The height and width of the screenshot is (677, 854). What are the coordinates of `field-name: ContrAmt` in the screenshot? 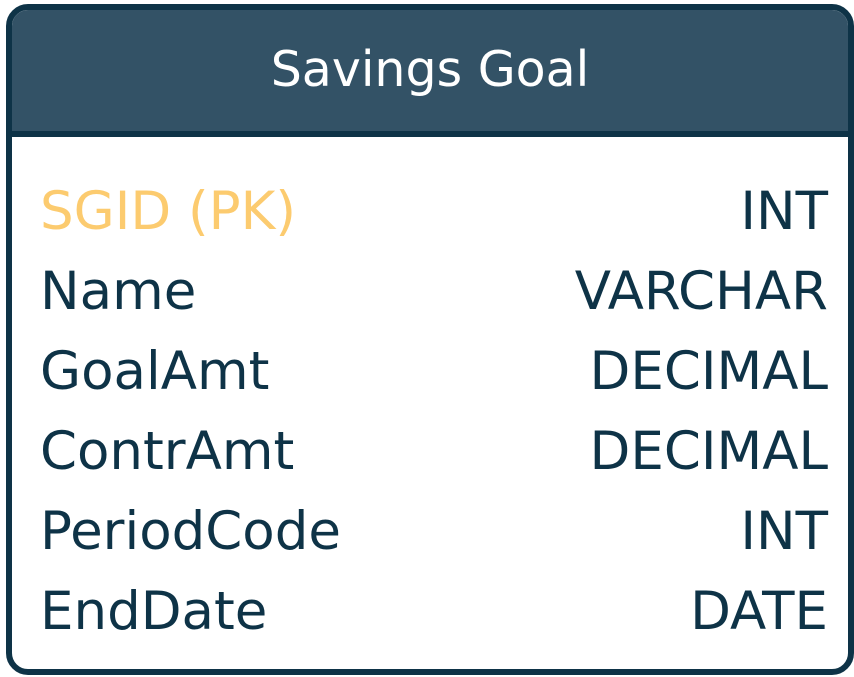 It's located at (167, 451).